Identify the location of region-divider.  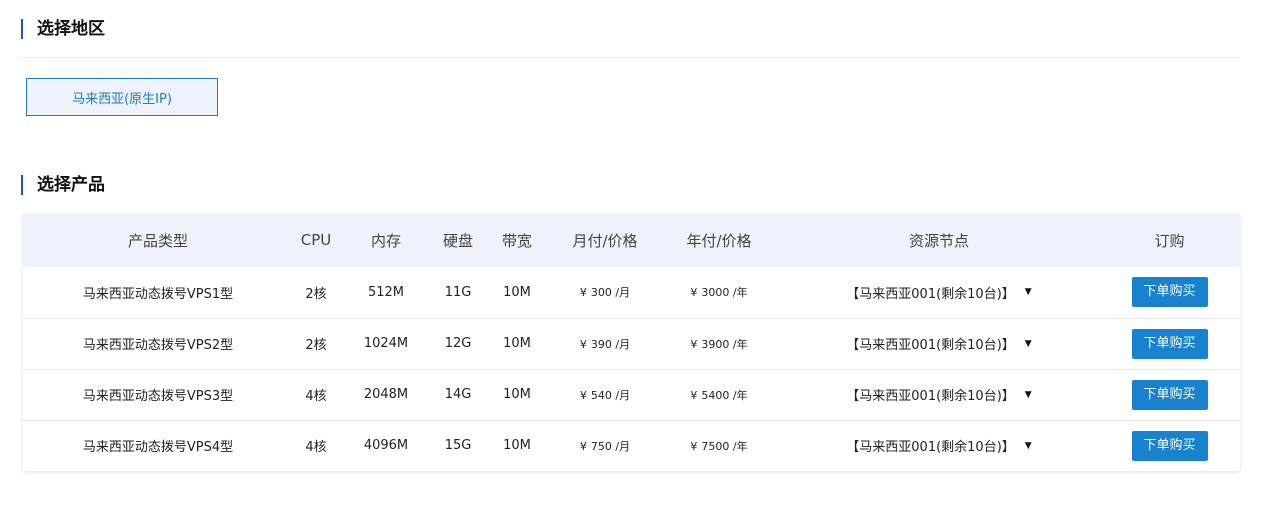
(630, 57).